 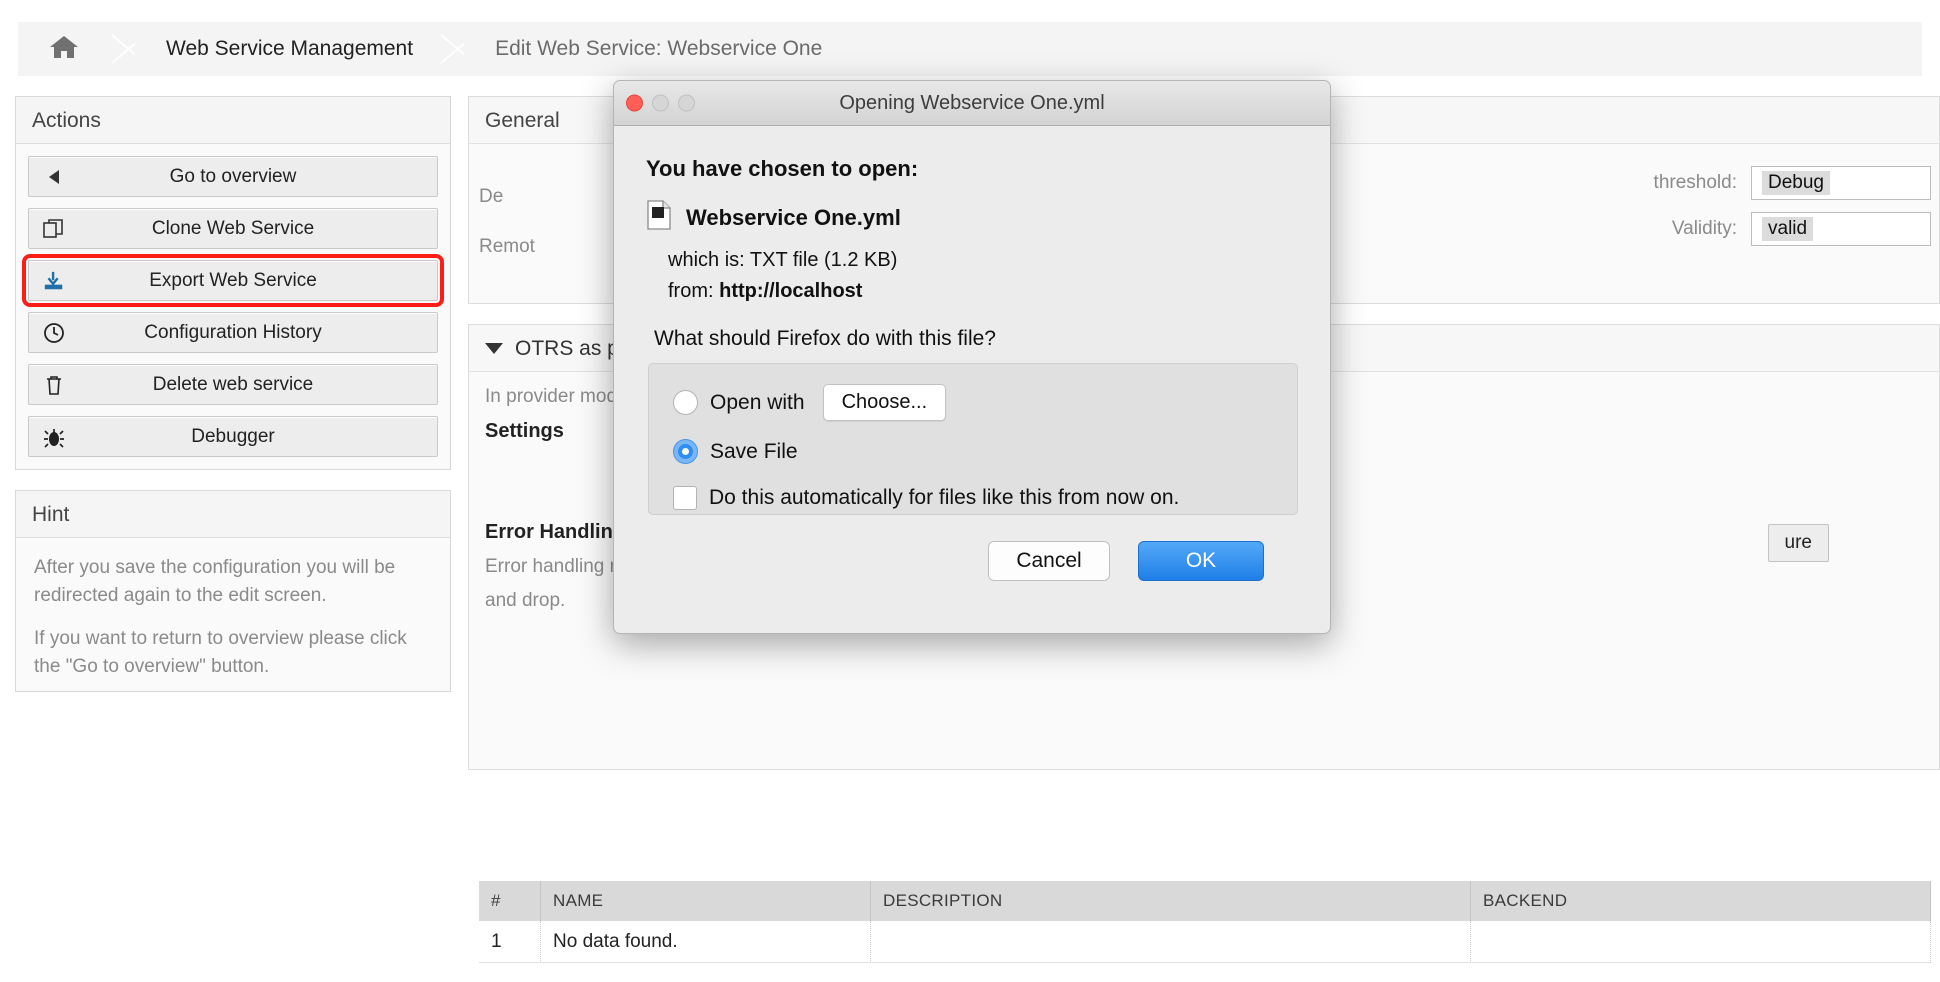 I want to click on action-export-web-service: Export Web Service, so click(x=233, y=280).